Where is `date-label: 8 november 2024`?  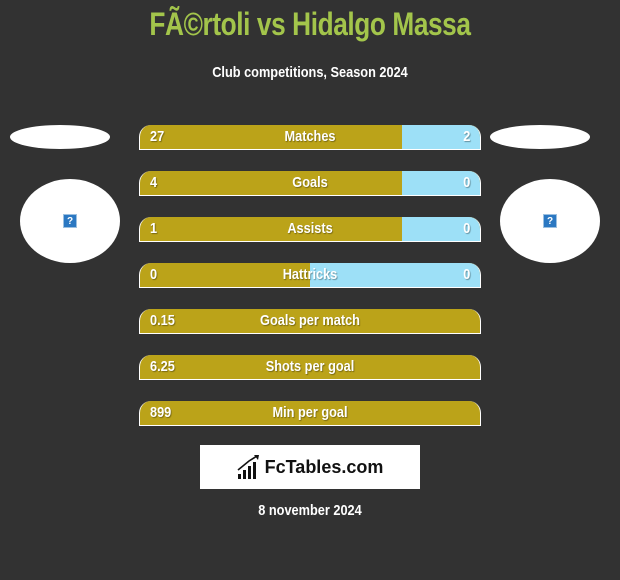 date-label: 8 november 2024 is located at coordinates (310, 510).